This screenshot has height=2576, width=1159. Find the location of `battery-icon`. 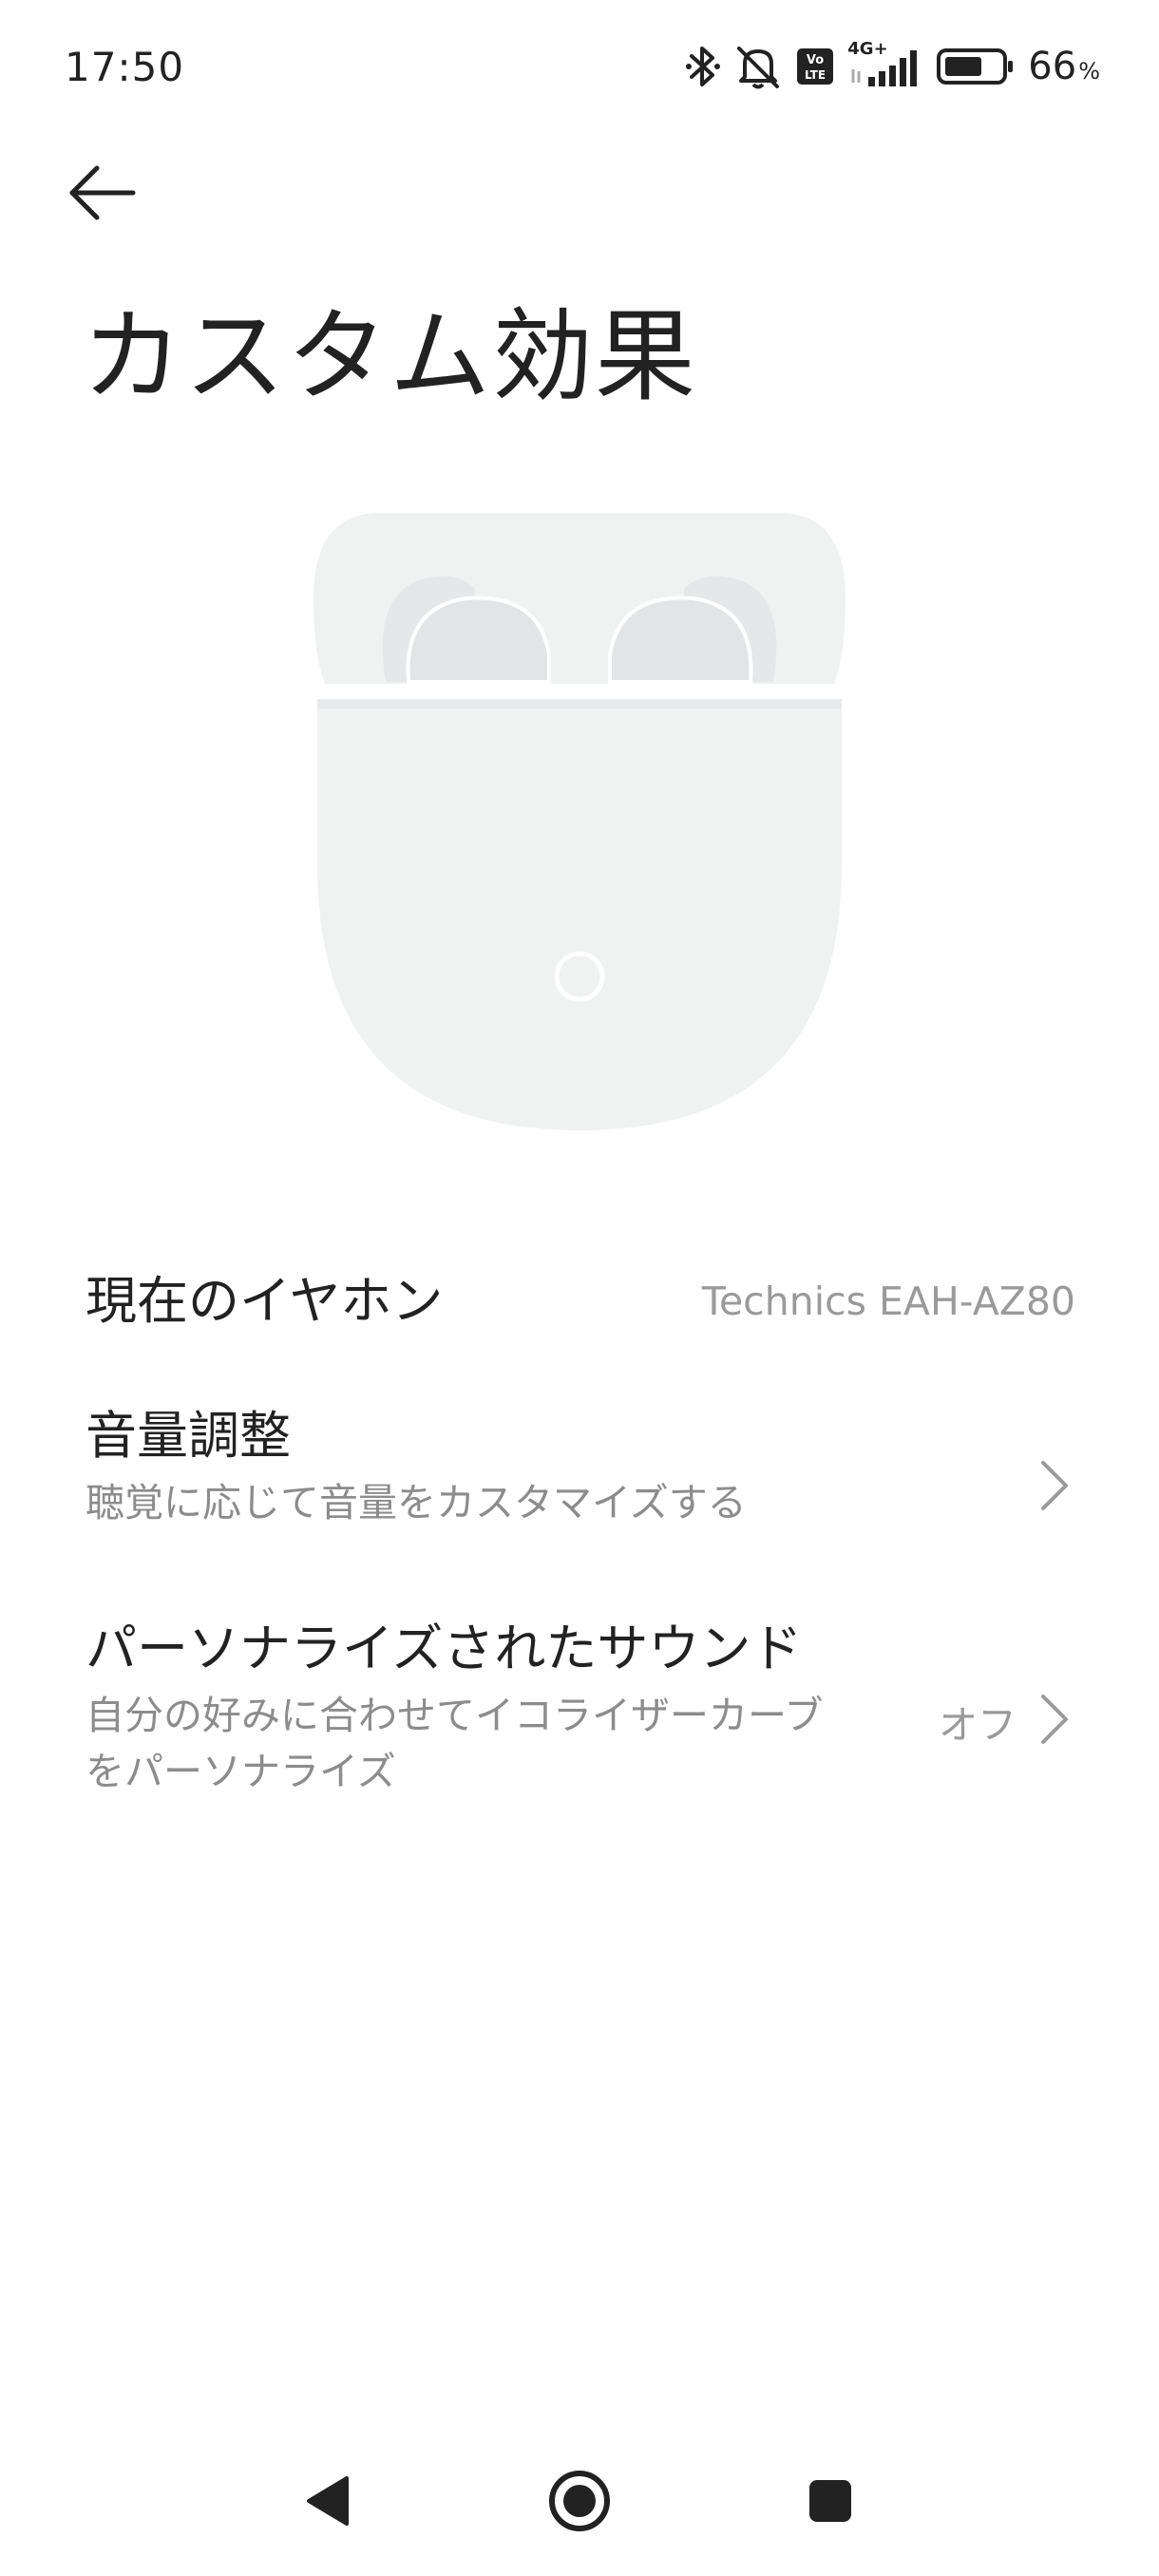

battery-icon is located at coordinates (976, 66).